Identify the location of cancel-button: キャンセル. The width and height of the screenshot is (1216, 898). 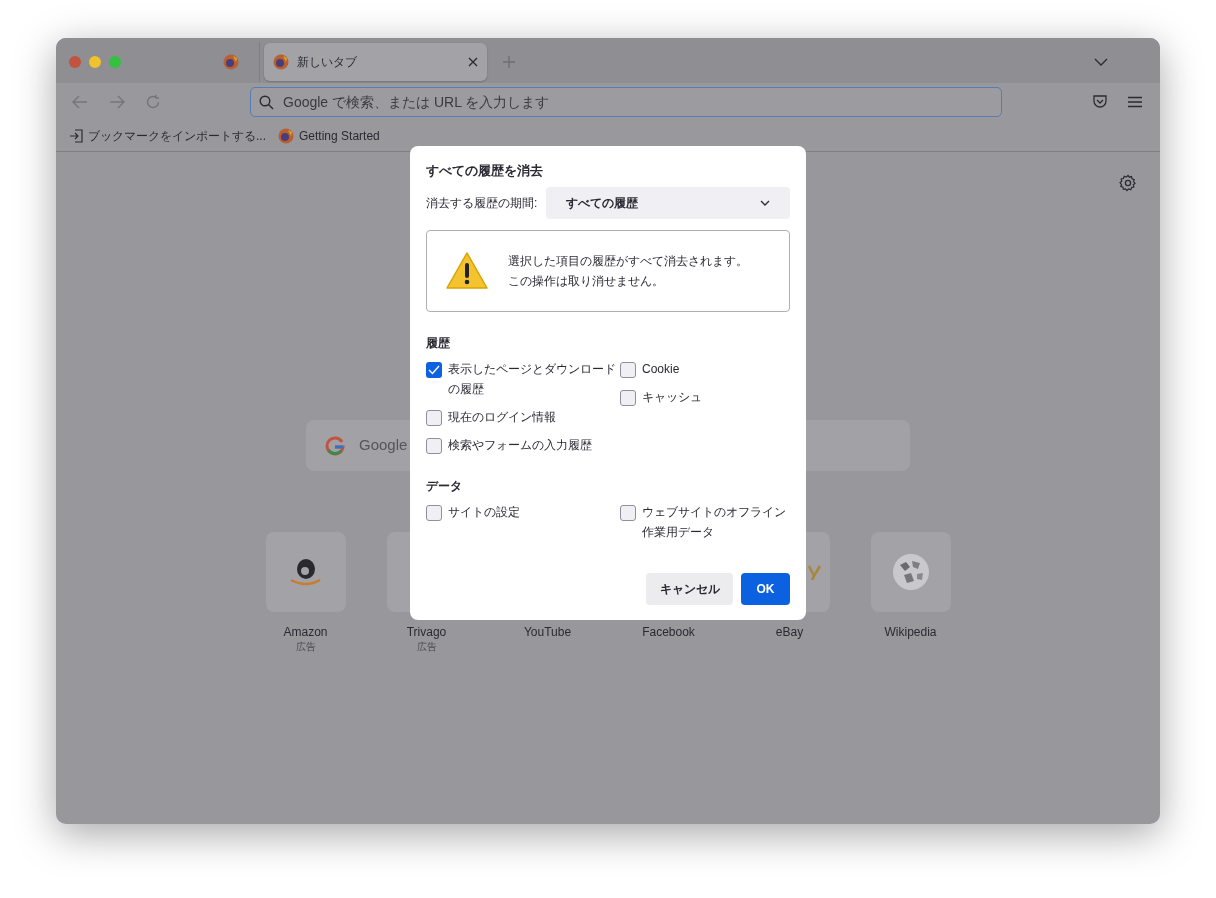
(689, 589).